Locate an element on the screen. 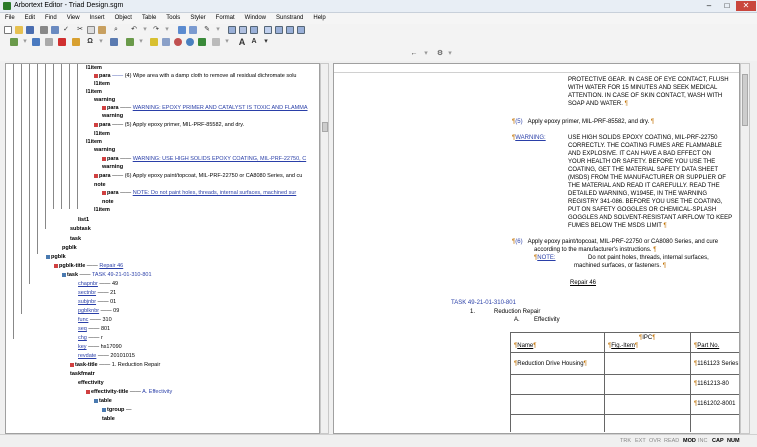  table-cell-part: ¶1161213-80 is located at coordinates (711, 384).